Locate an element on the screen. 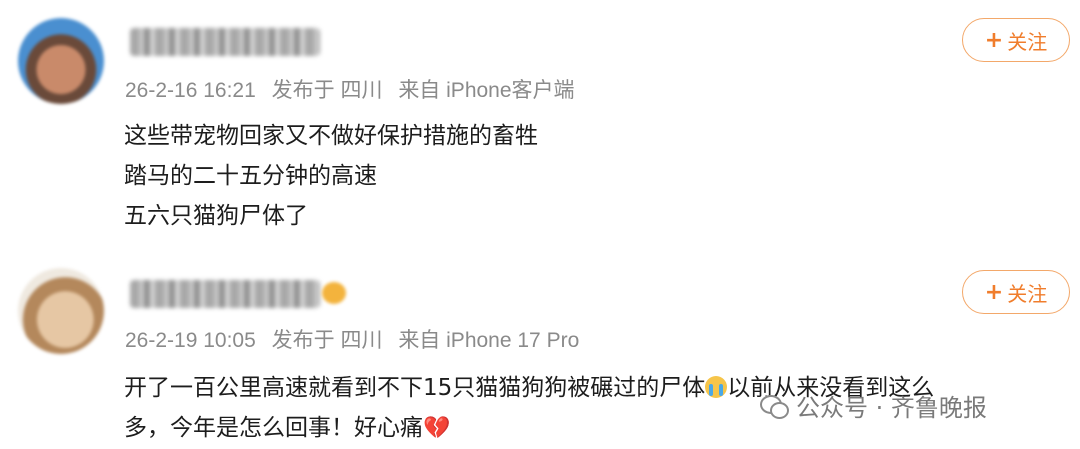 This screenshot has height=449, width=1080. device: 来自 iPhone 17 Pro is located at coordinates (489, 340).